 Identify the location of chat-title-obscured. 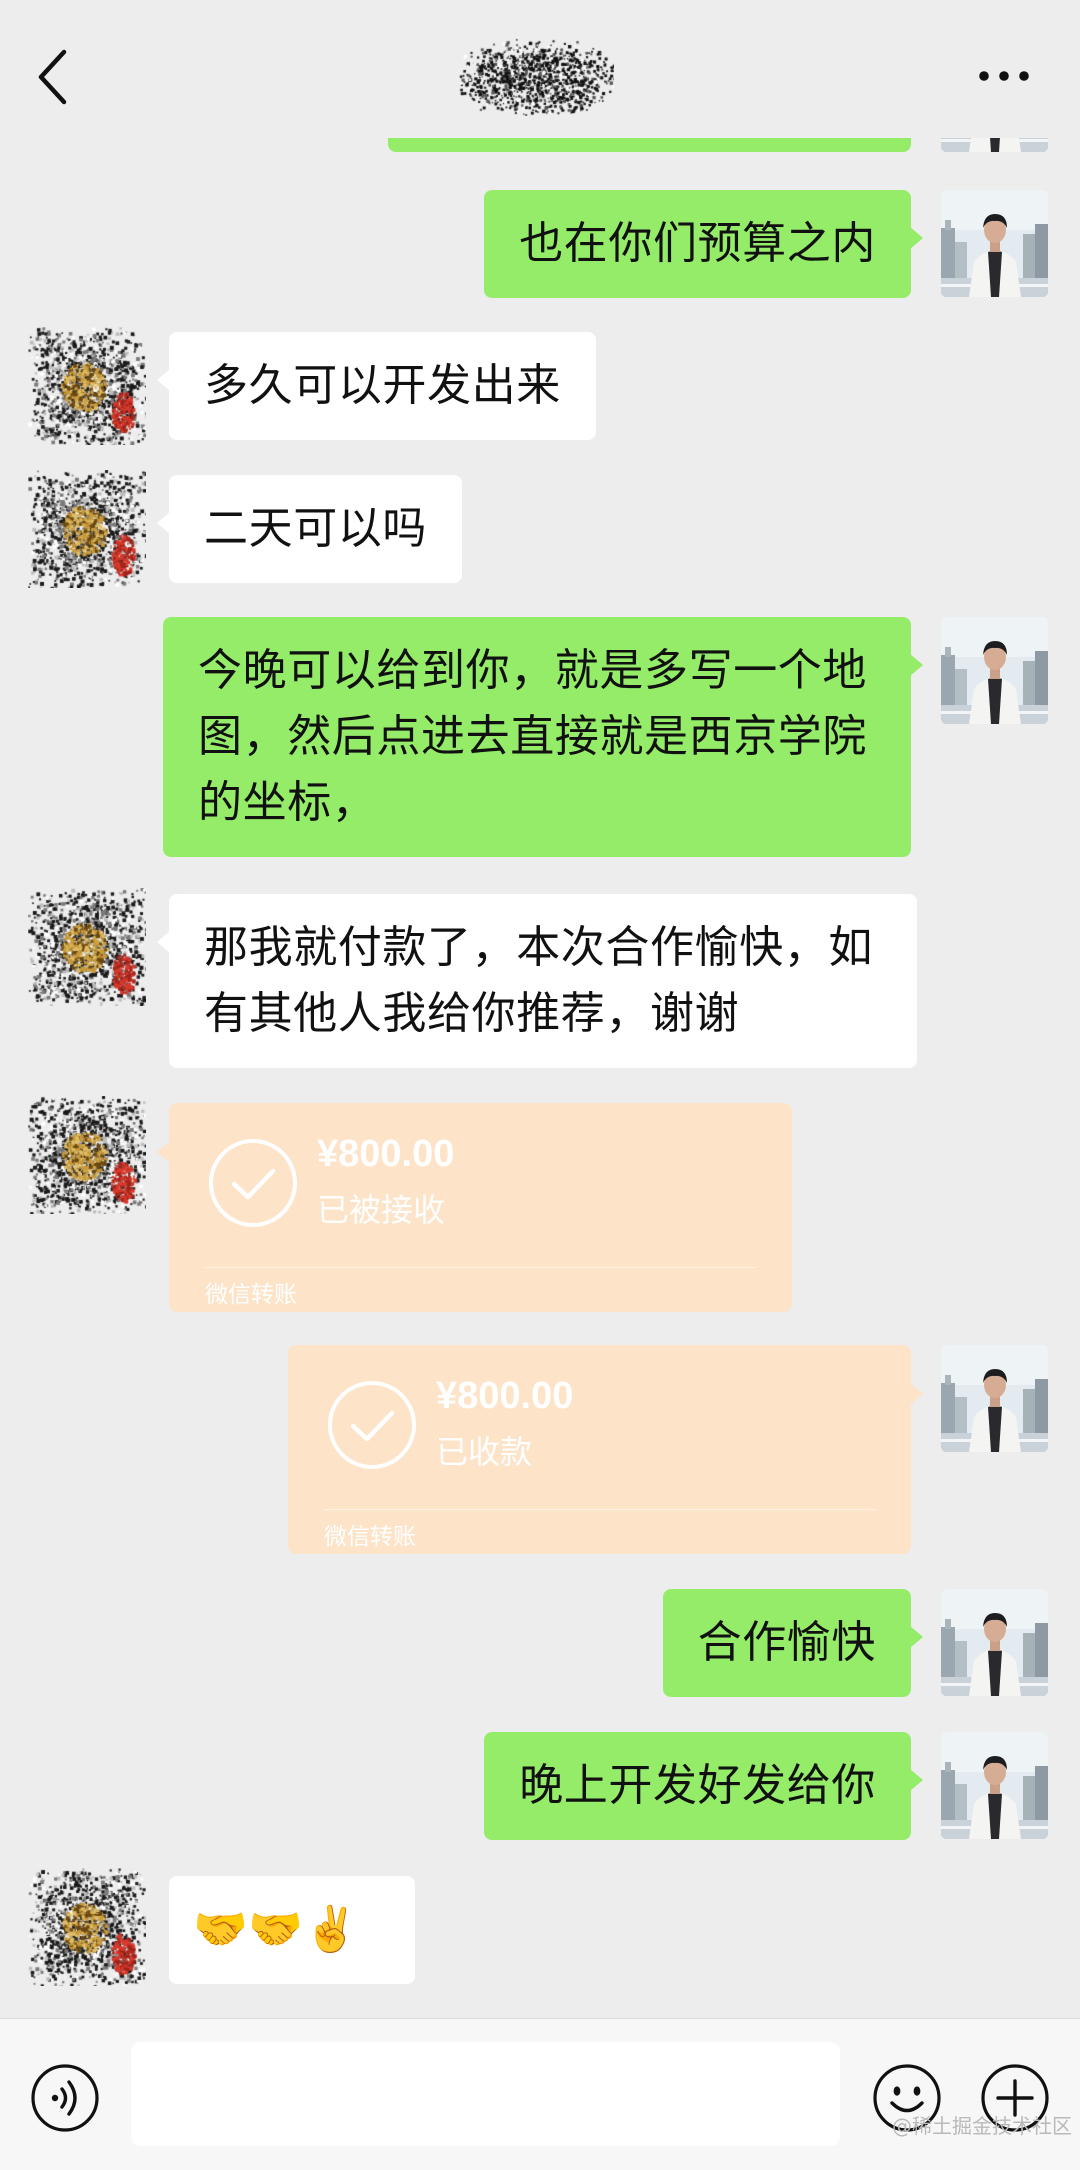
(536, 77).